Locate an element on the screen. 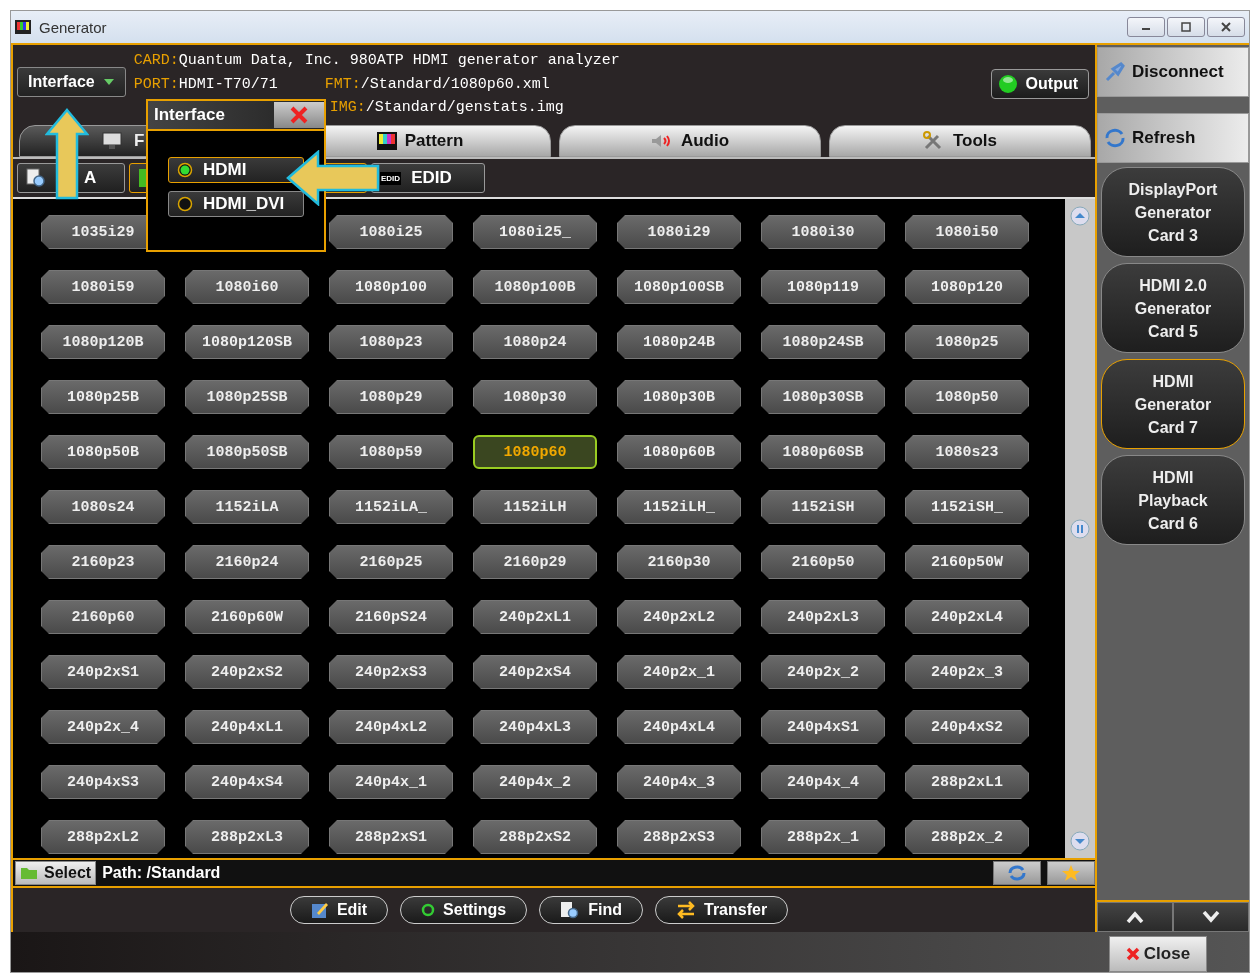  format-button: 240p4x_2 is located at coordinates (535, 782).